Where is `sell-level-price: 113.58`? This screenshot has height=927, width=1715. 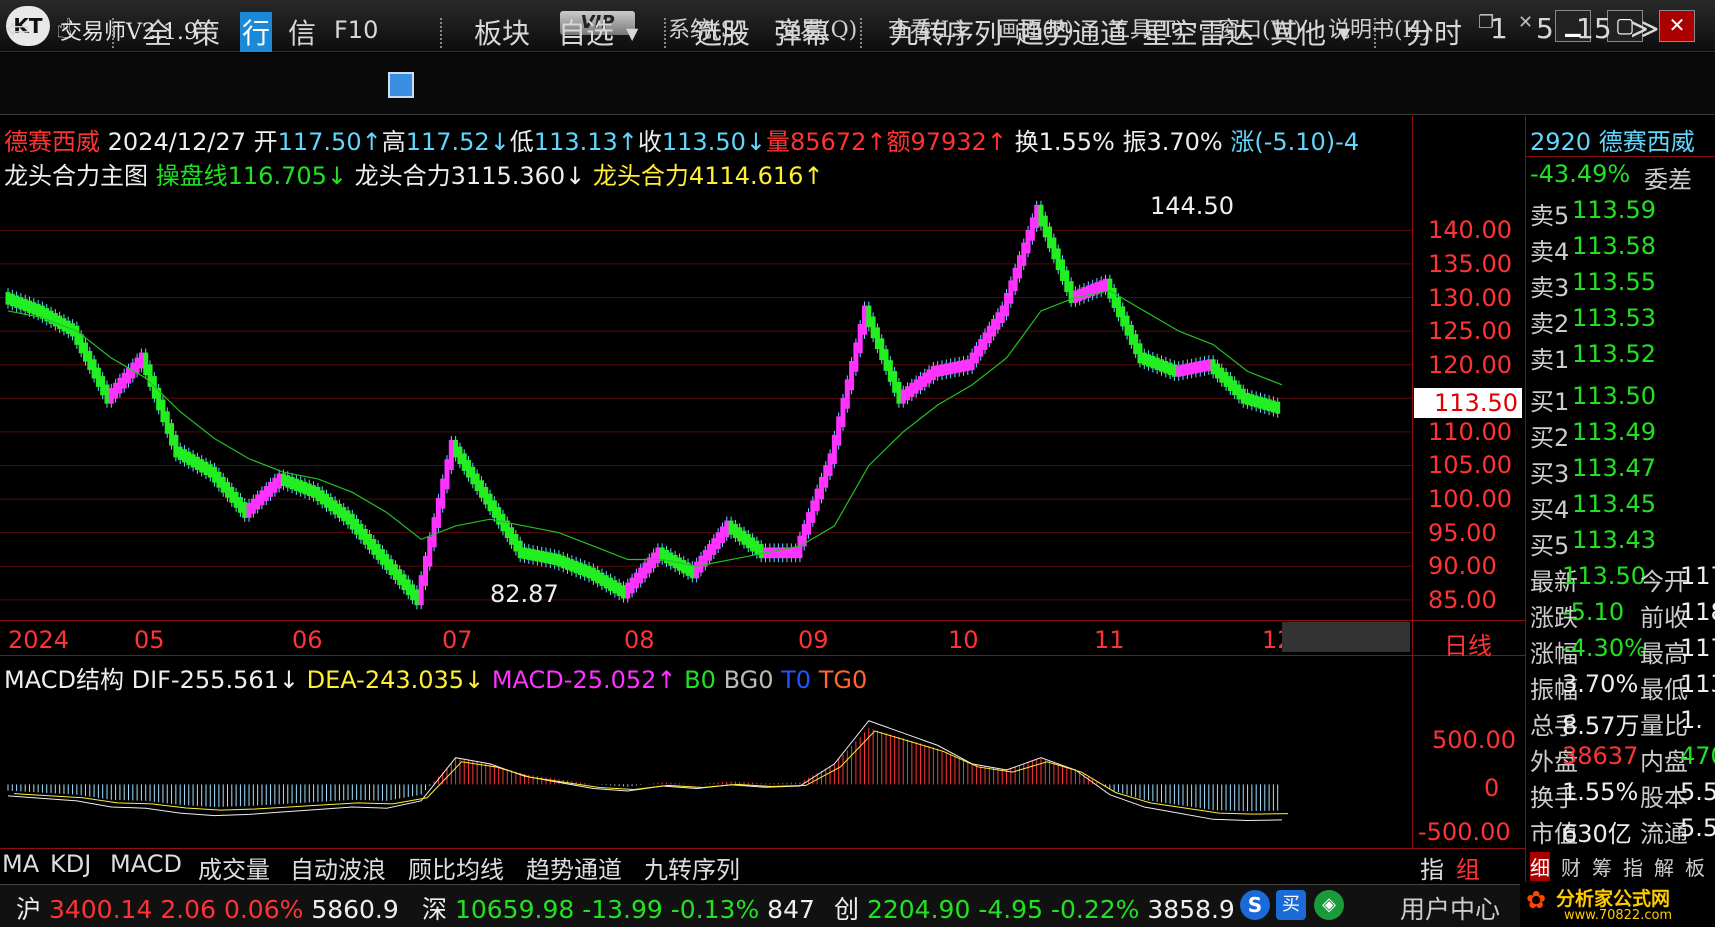 sell-level-price: 113.58 is located at coordinates (1614, 246).